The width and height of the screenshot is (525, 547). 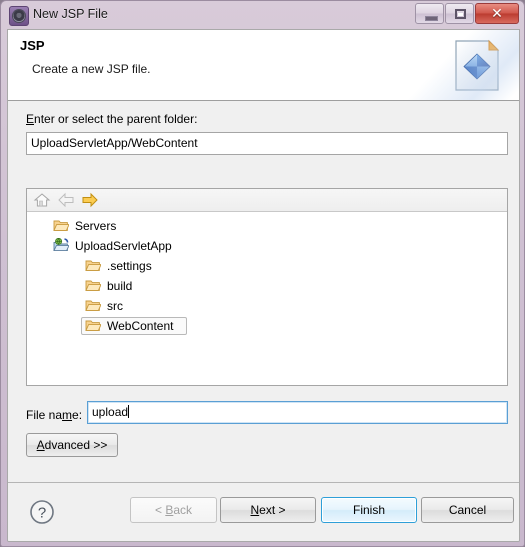 What do you see at coordinates (96, 226) in the screenshot?
I see `list-item-label: Servers` at bounding box center [96, 226].